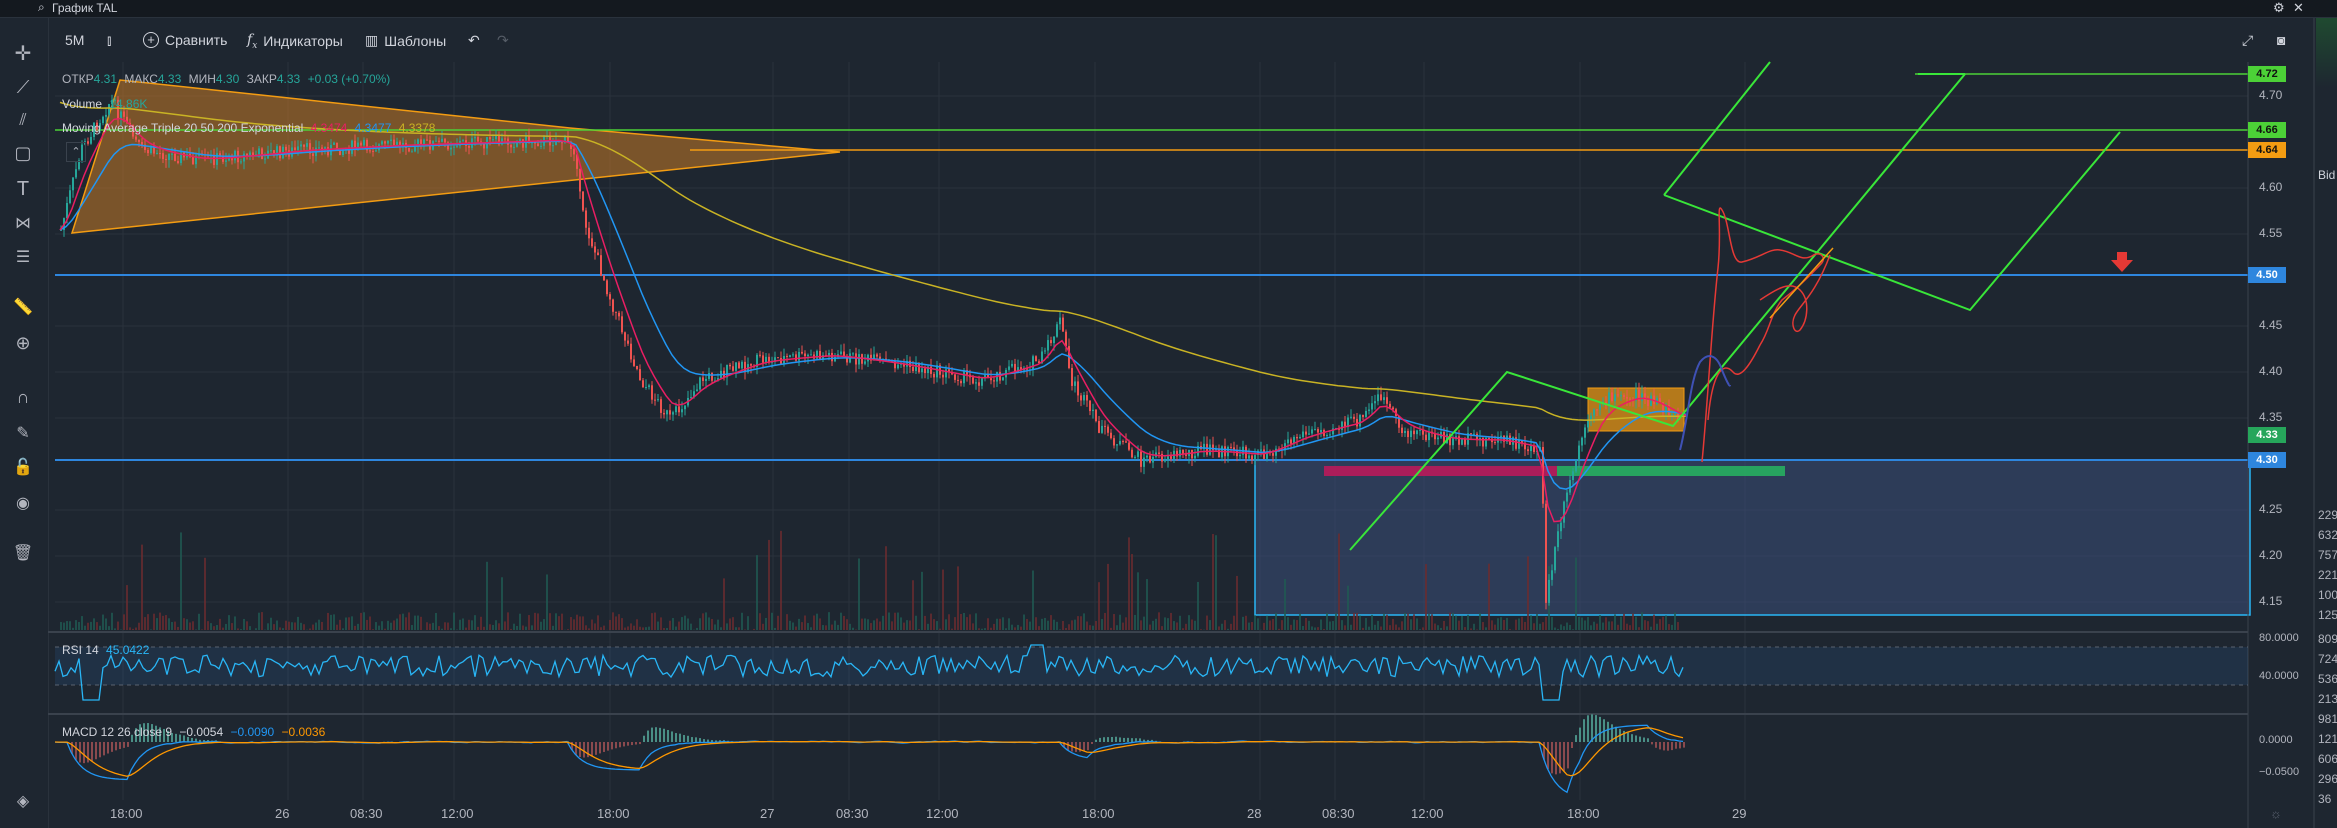 The image size is (2337, 828). Describe the element at coordinates (1717, 128) in the screenshot. I see `channel-line` at that location.